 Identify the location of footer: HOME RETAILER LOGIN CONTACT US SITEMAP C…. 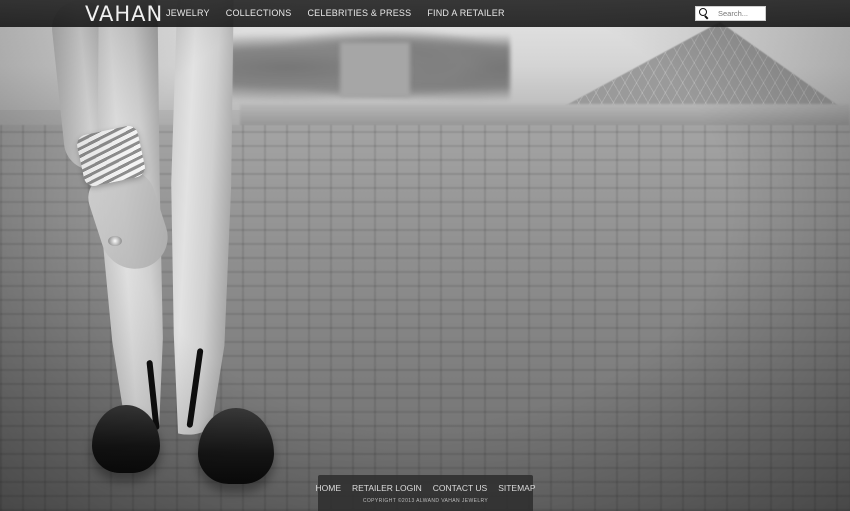
(425, 493).